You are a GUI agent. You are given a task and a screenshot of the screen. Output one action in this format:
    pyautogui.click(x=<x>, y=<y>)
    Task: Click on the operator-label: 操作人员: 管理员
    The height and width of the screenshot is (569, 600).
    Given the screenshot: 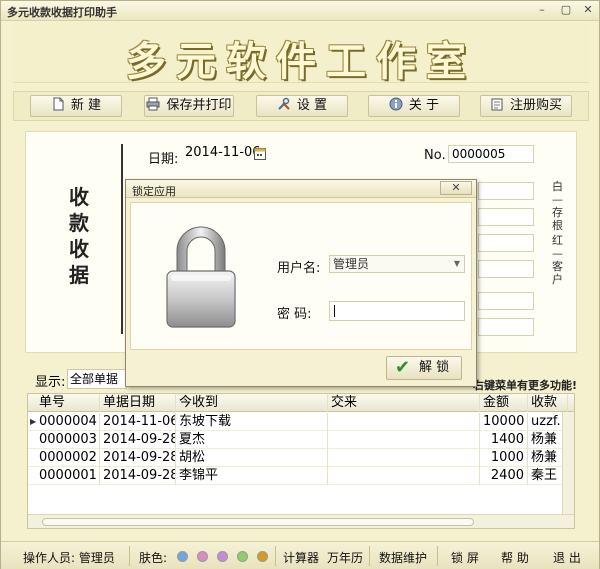 What is the action you would take?
    pyautogui.click(x=69, y=558)
    